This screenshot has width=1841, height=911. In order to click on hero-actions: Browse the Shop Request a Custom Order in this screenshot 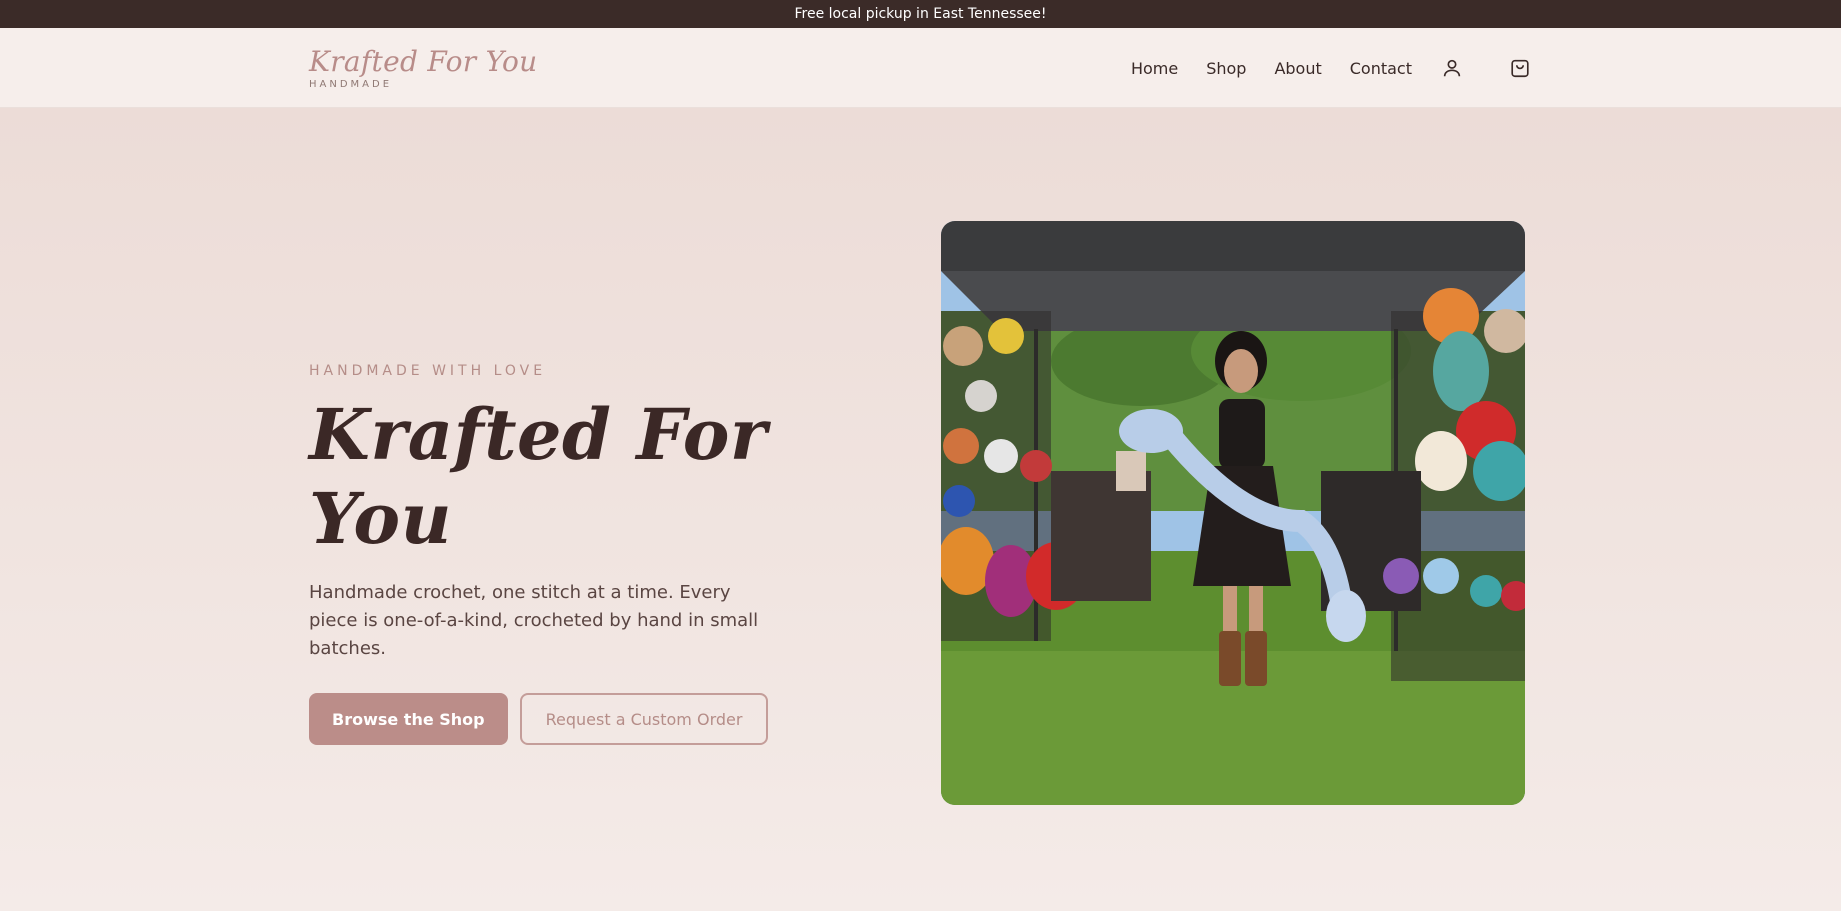, I will do `click(544, 719)`.